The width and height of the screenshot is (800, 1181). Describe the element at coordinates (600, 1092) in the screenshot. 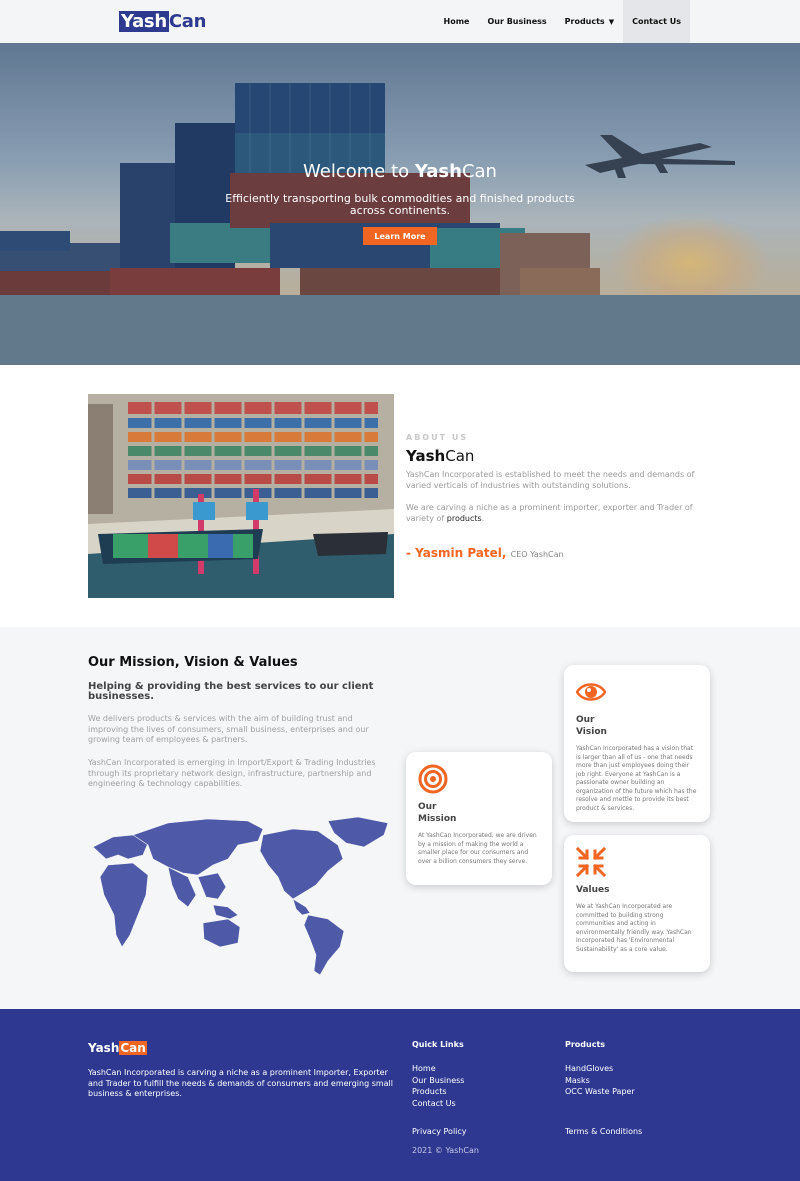

I see `footer-link-occ-waste-paper: OCC Waste Paper` at that location.